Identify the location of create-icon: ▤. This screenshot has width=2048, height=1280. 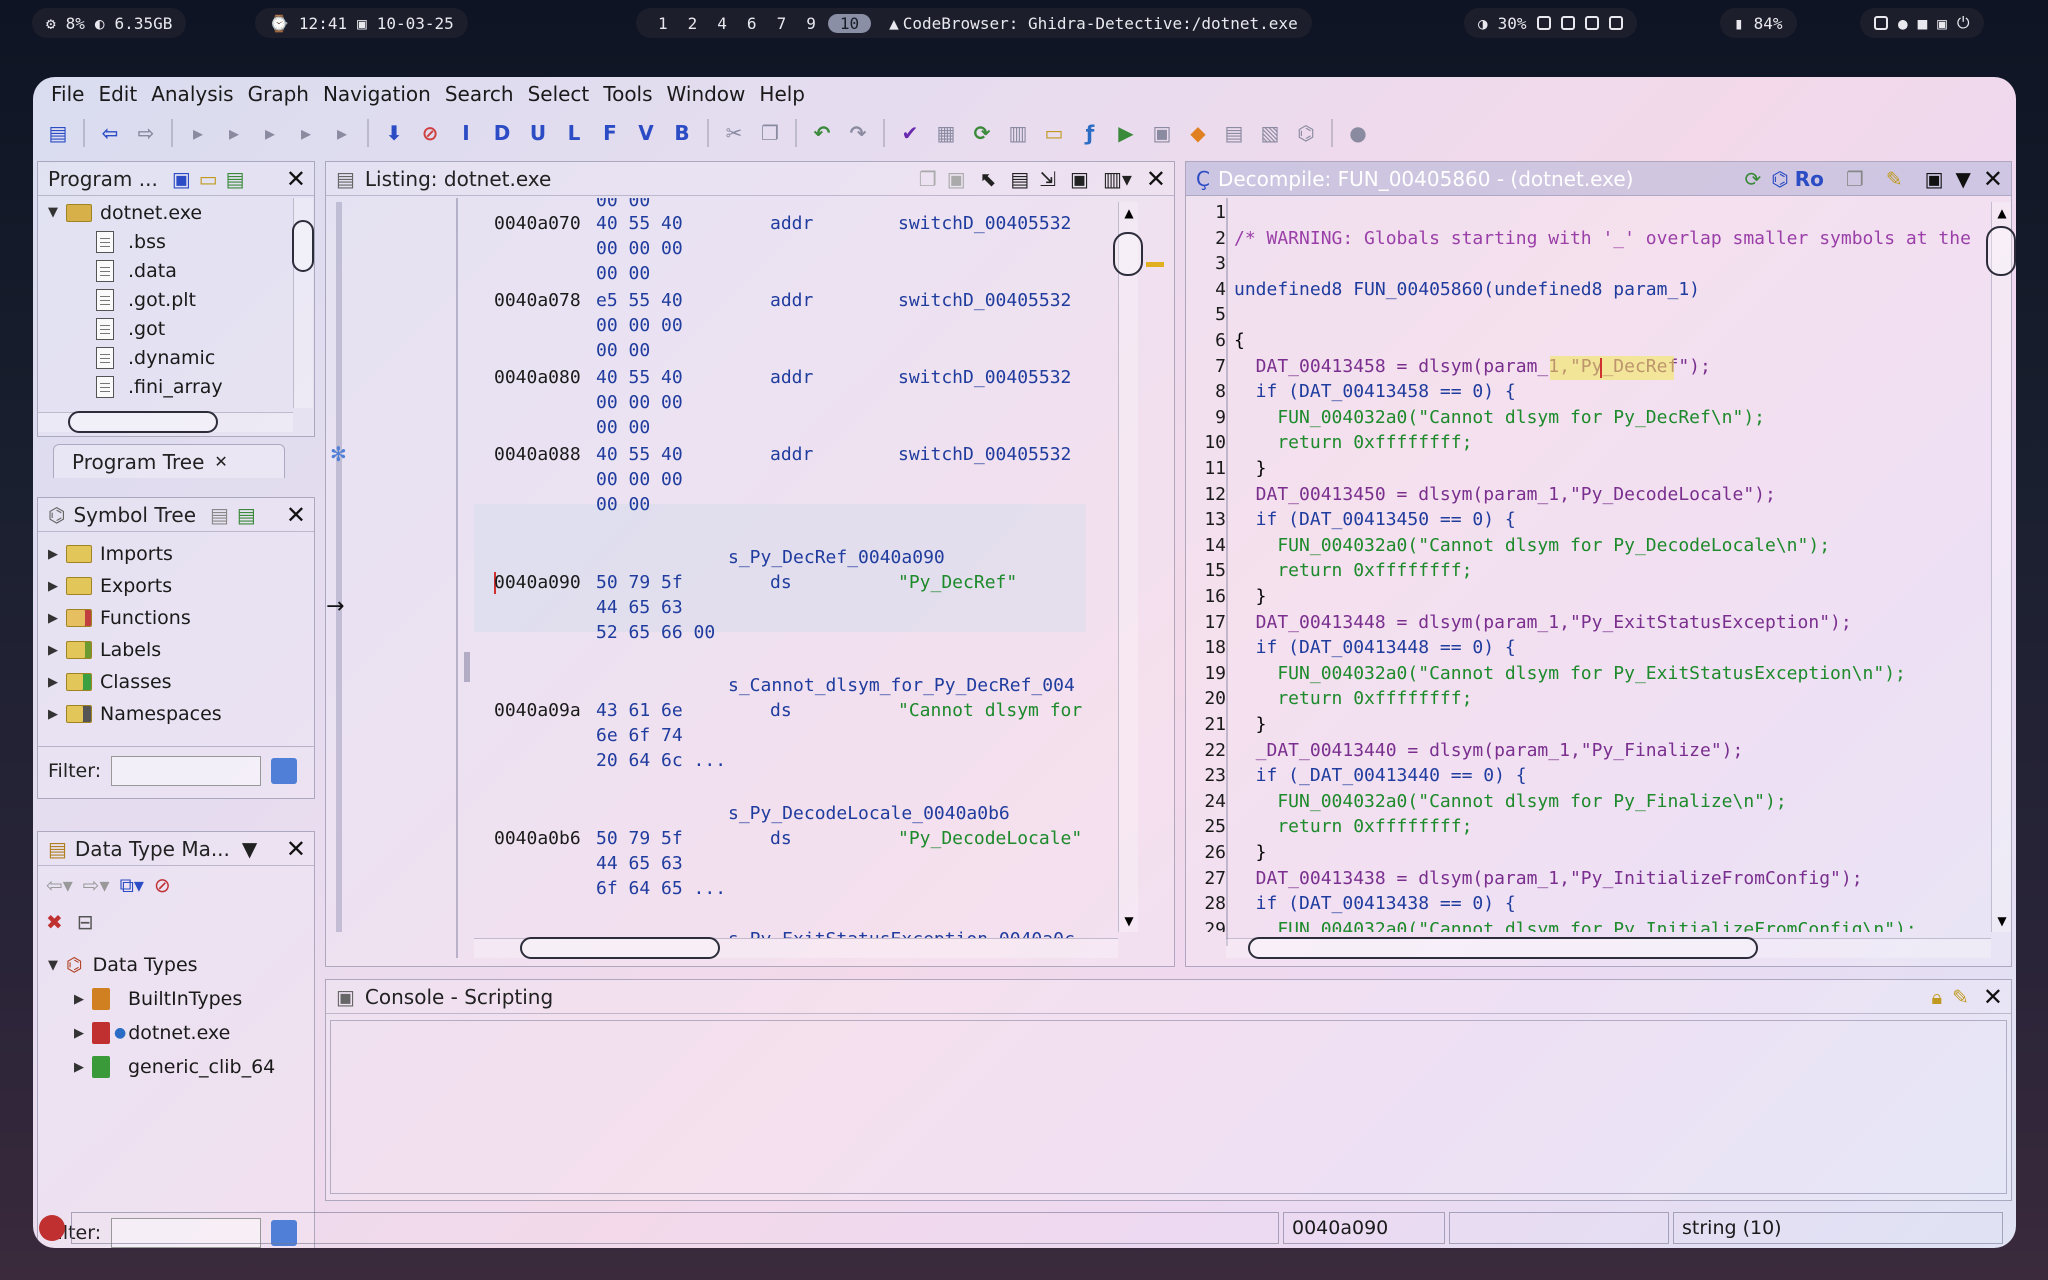
(219, 515).